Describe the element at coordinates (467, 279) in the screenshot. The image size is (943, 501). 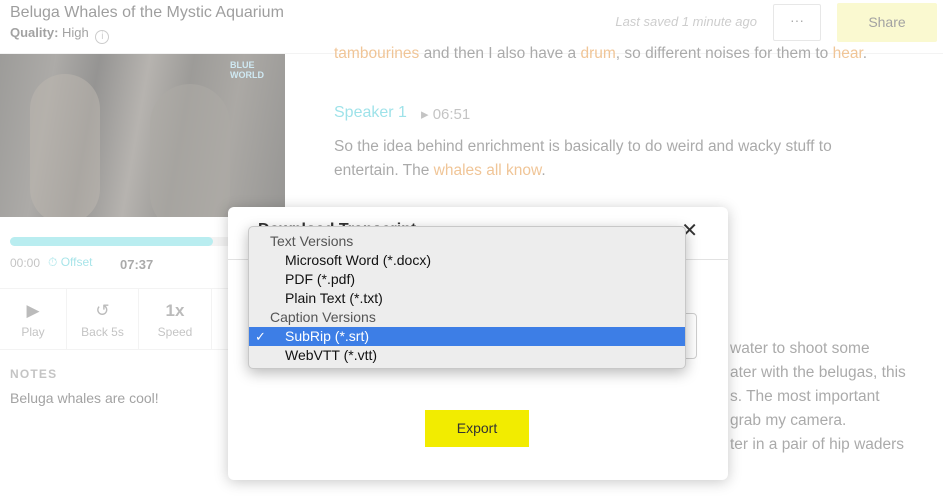
I see `option-pdf: PDF (*.pdf)` at that location.